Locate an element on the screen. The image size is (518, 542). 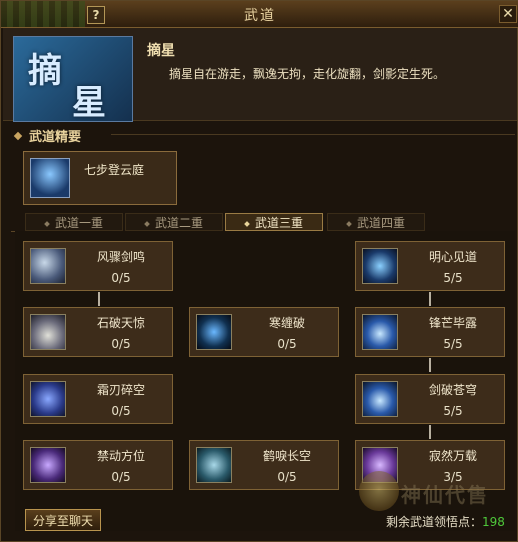
tab-tier-4: 武道四重 is located at coordinates (376, 222).